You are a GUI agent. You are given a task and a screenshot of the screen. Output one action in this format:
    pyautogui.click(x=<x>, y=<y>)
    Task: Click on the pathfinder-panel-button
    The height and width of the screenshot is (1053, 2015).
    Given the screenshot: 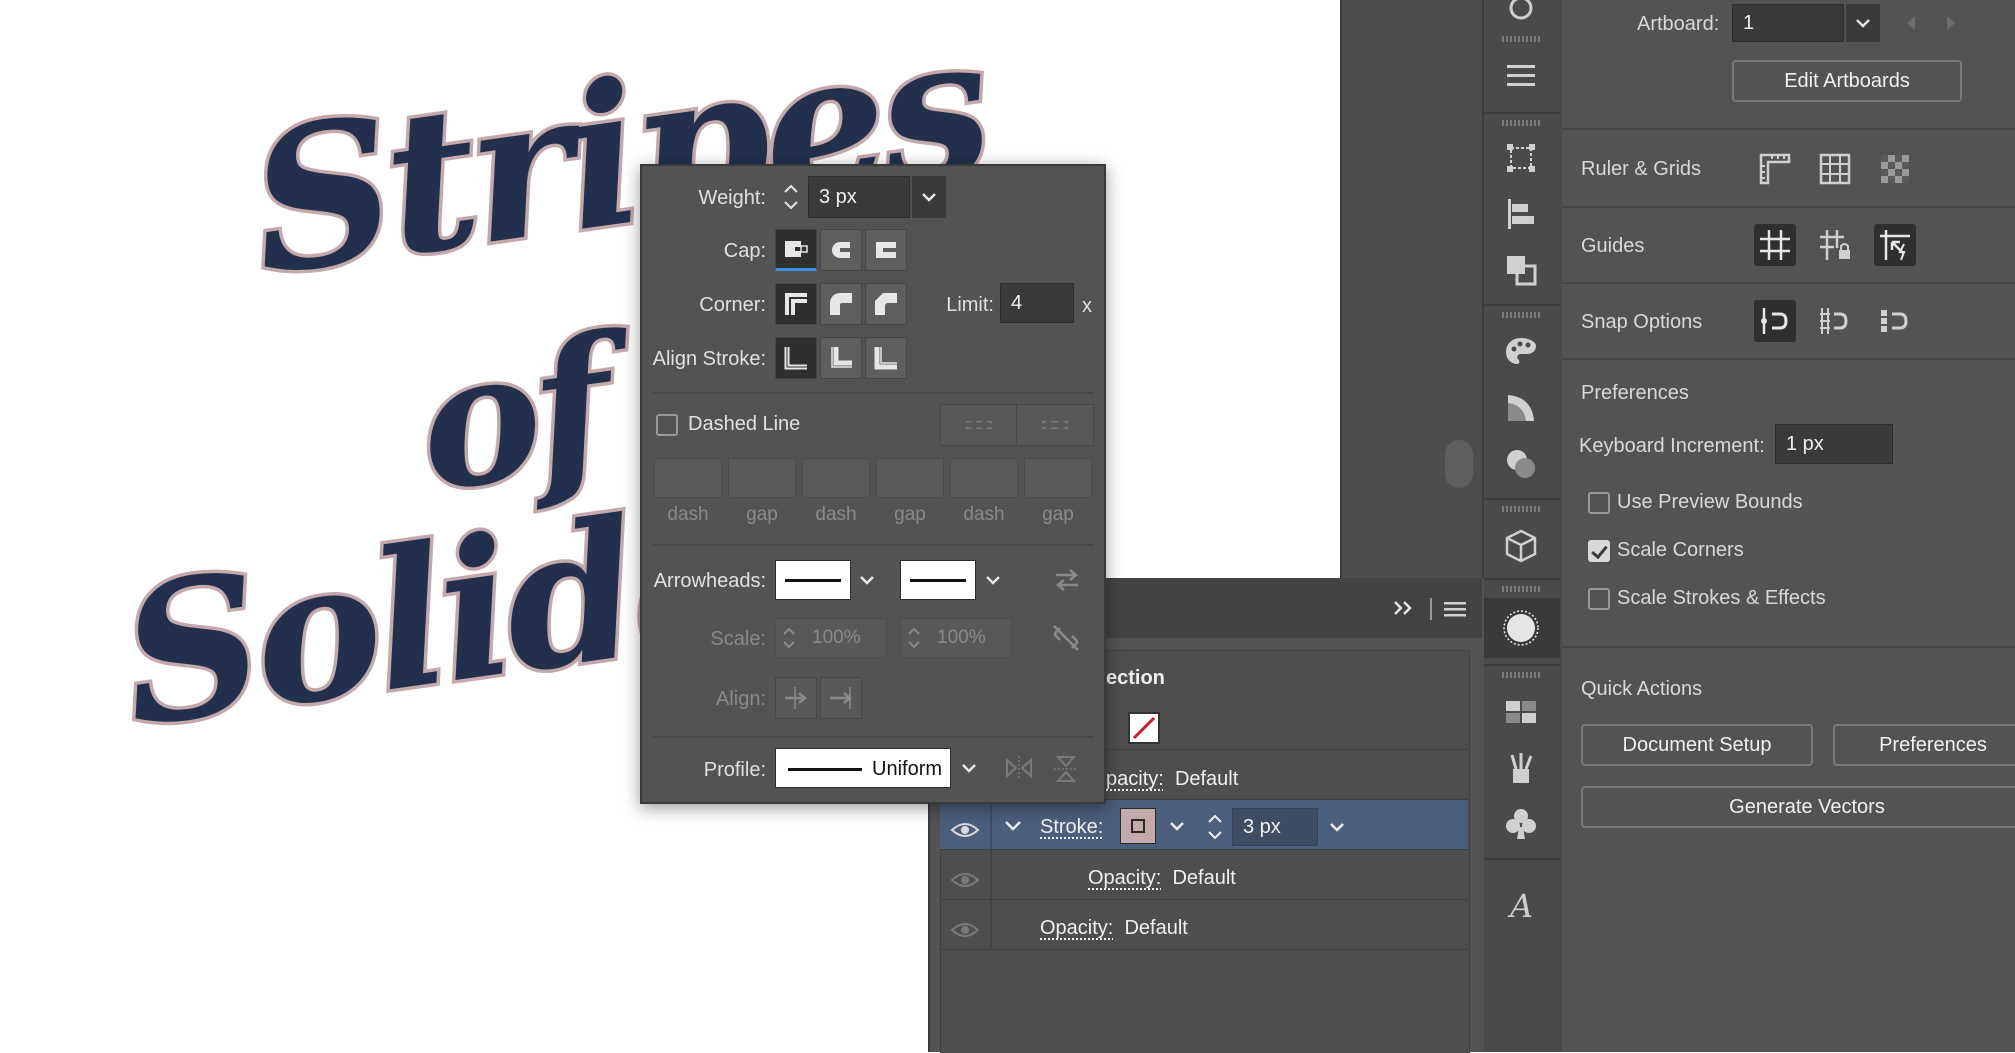 What is the action you would take?
    pyautogui.click(x=1521, y=270)
    